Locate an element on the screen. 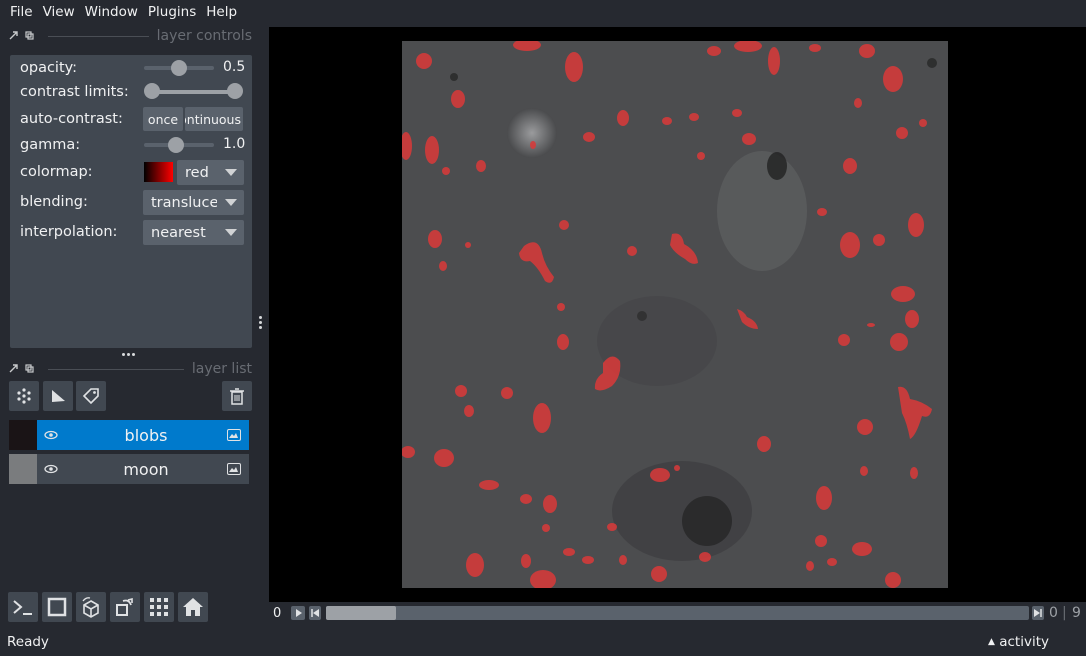  colormap-value: red is located at coordinates (197, 172).